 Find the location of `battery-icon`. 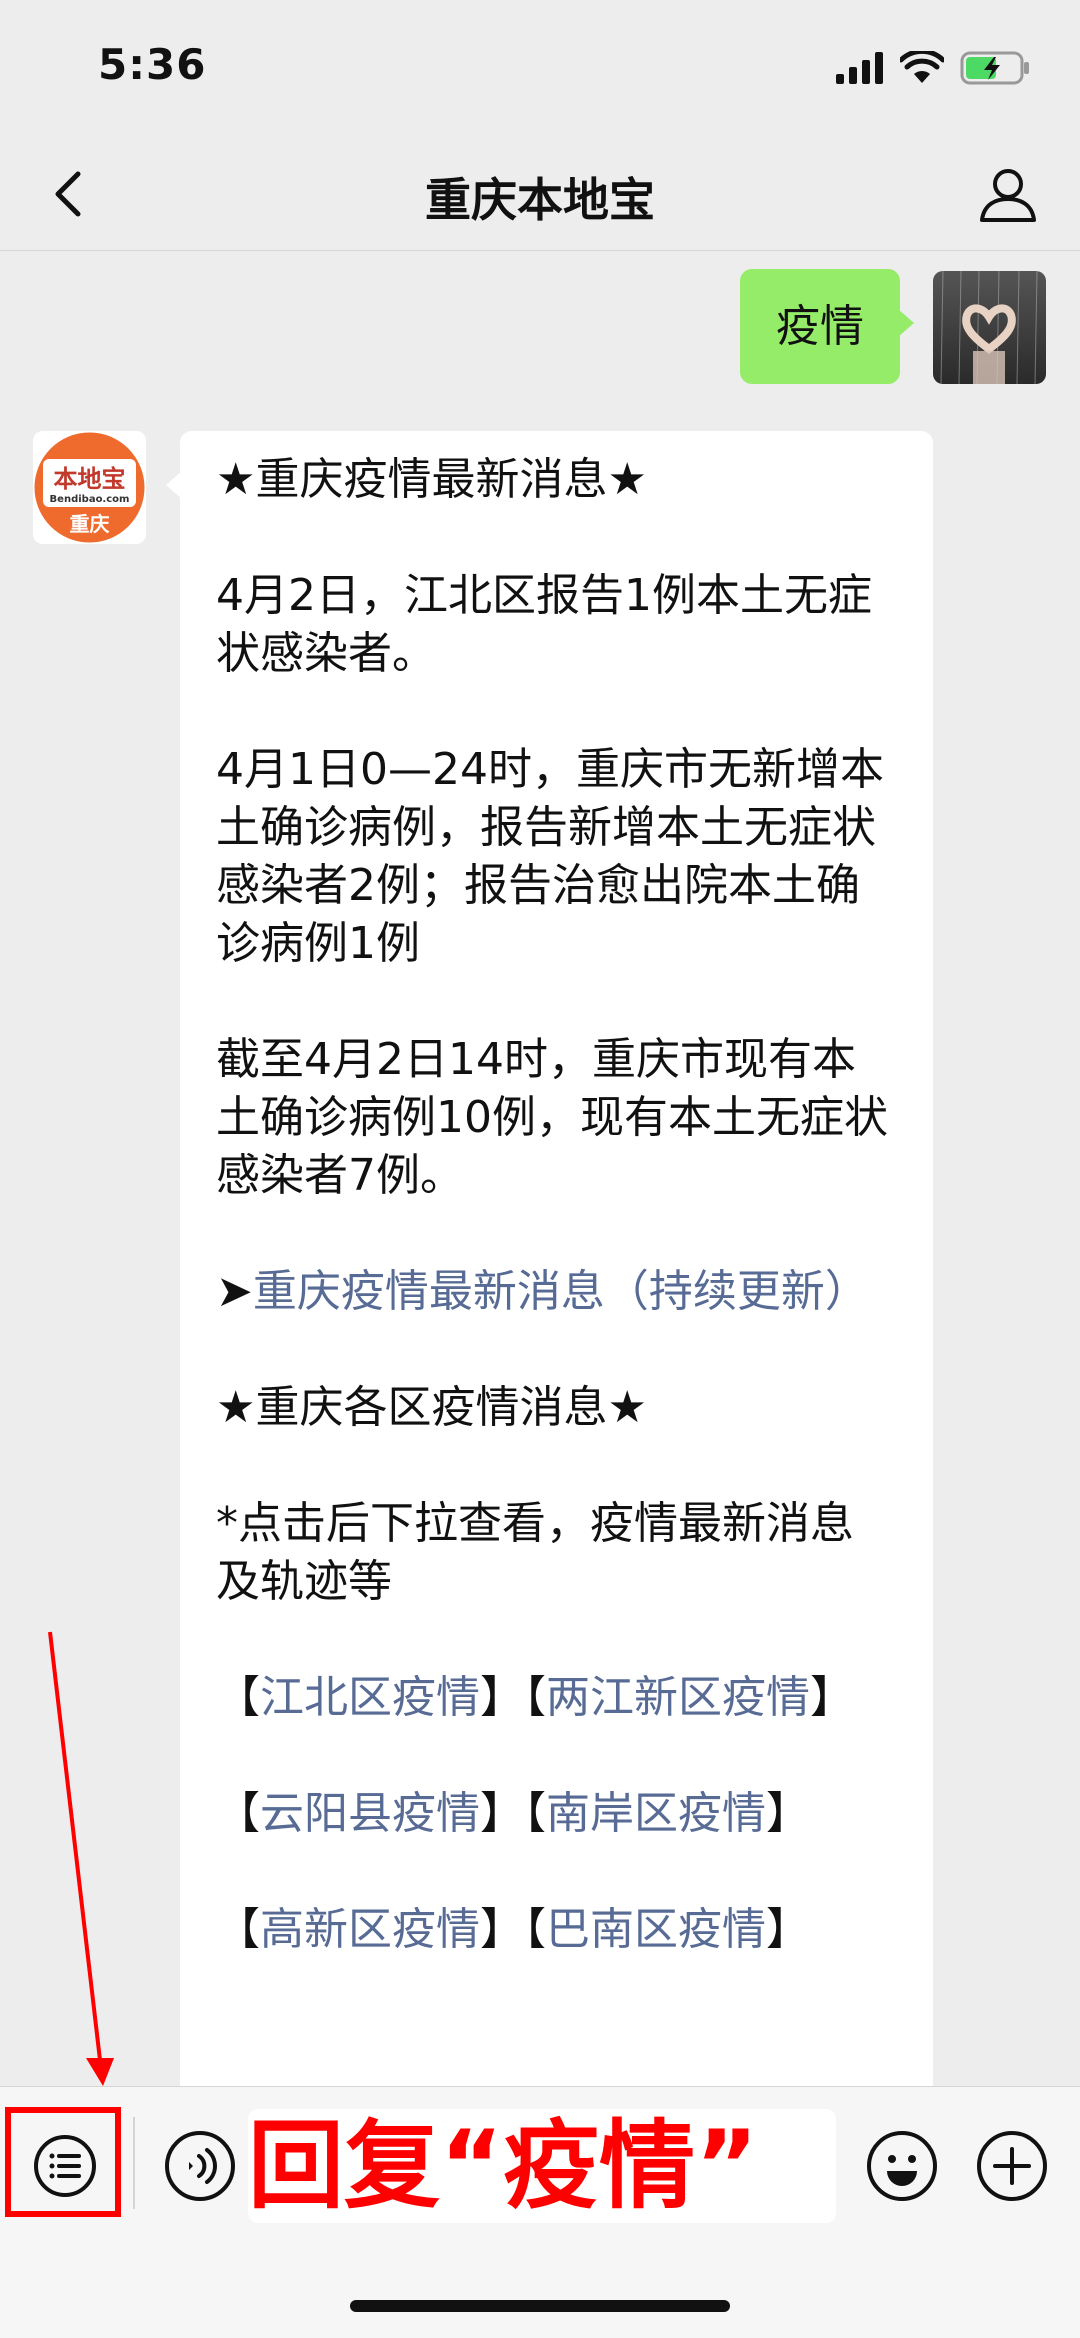

battery-icon is located at coordinates (994, 68).